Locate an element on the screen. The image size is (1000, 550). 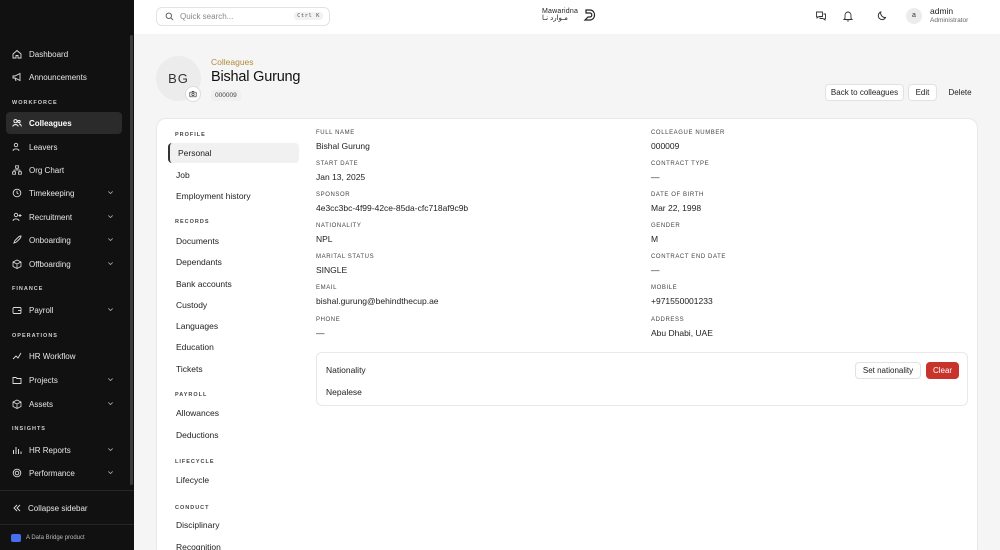
contract-end-date-label: CONTRACT END DATE is located at coordinates (688, 257).